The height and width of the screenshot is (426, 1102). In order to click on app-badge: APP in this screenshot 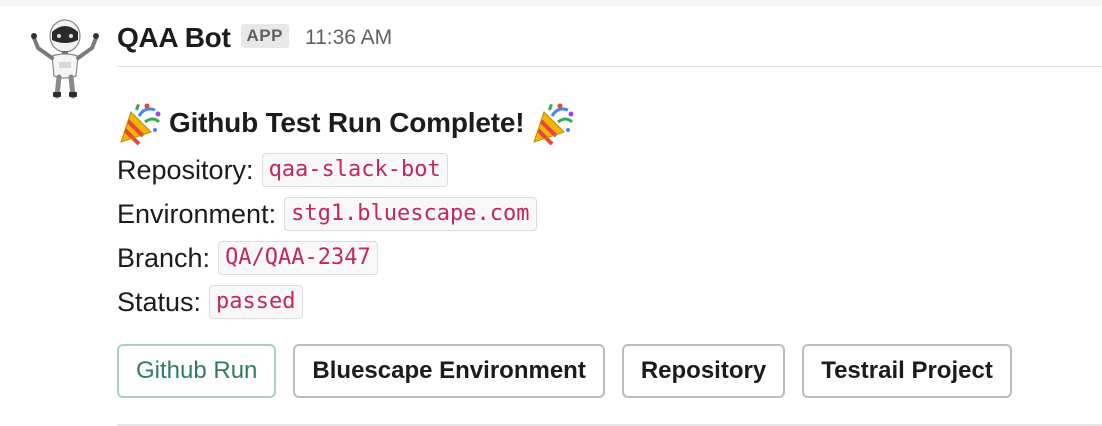, I will do `click(264, 36)`.